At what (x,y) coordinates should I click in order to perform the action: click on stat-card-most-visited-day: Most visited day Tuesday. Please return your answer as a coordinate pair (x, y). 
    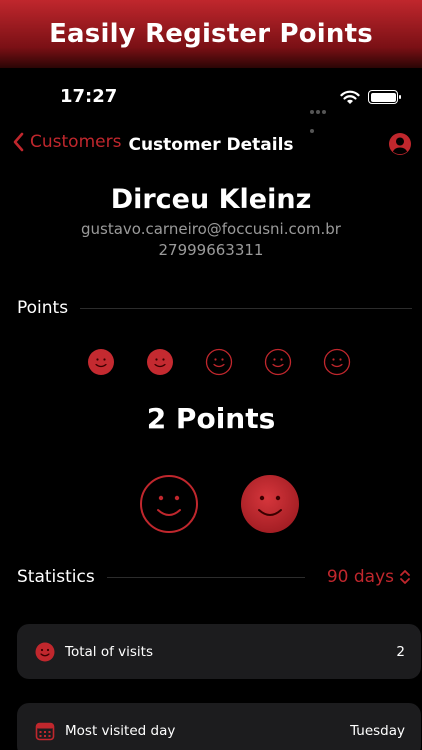
    Looking at the image, I should click on (219, 726).